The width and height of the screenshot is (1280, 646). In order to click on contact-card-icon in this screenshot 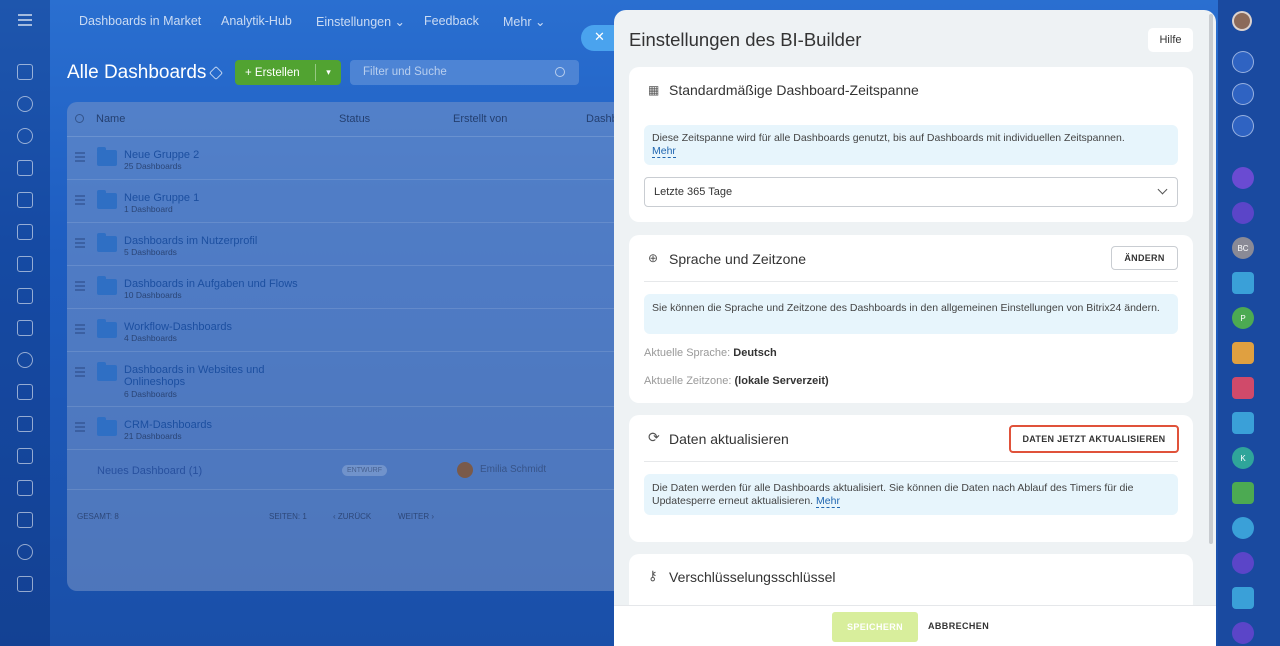, I will do `click(1243, 598)`.